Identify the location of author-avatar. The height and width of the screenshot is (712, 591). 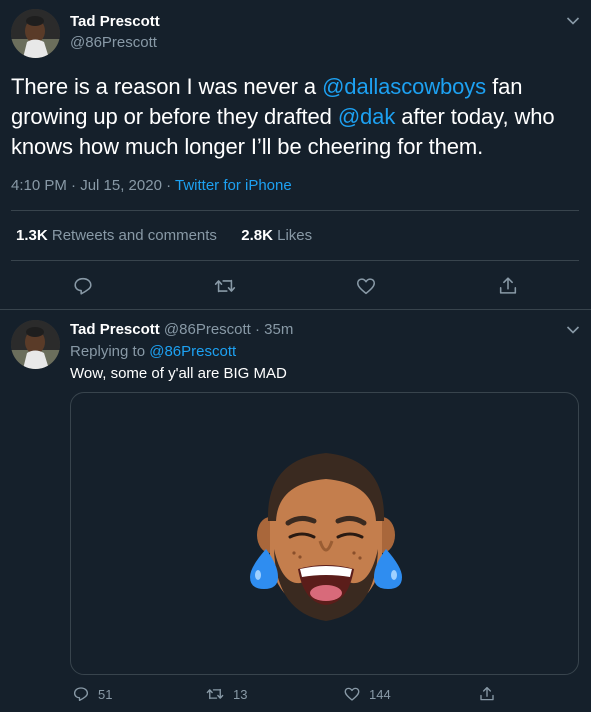
(35, 33).